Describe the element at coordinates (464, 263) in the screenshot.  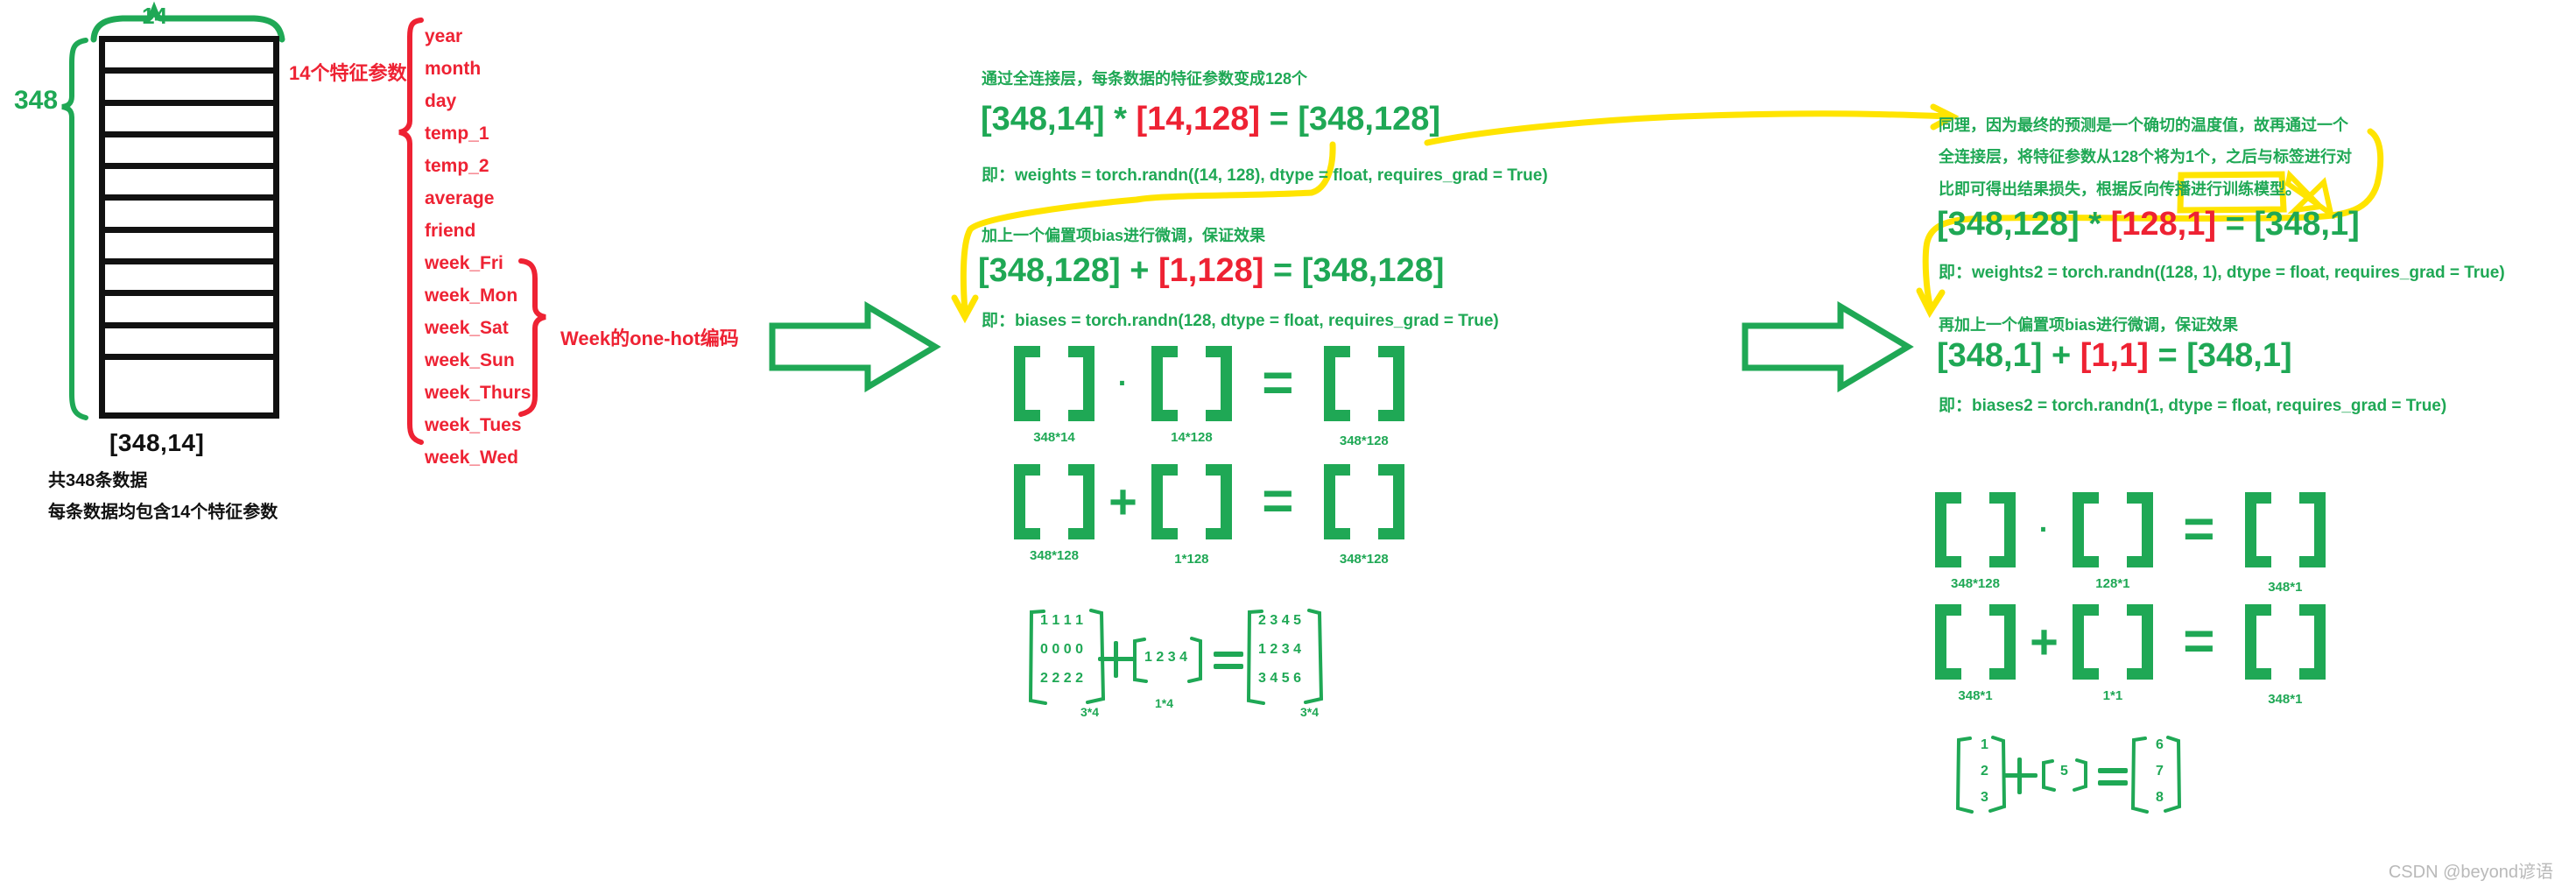
I see `feature-item: week_Fri` at that location.